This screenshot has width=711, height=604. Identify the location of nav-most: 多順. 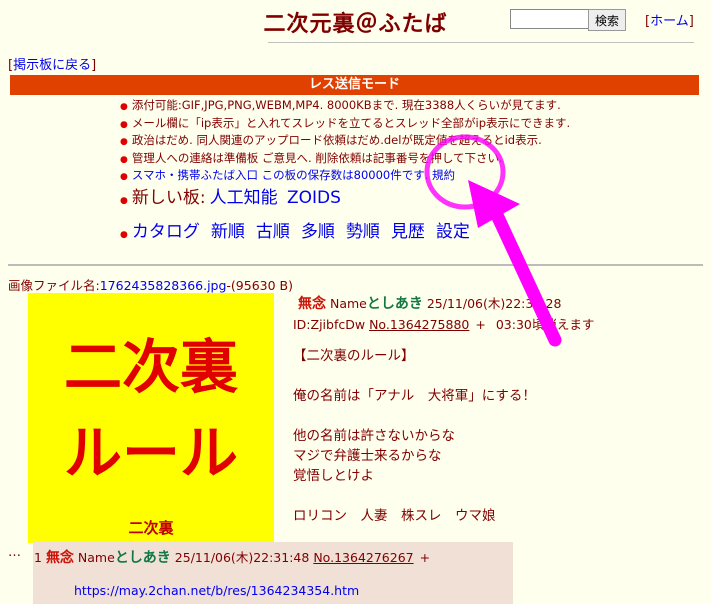
(318, 232).